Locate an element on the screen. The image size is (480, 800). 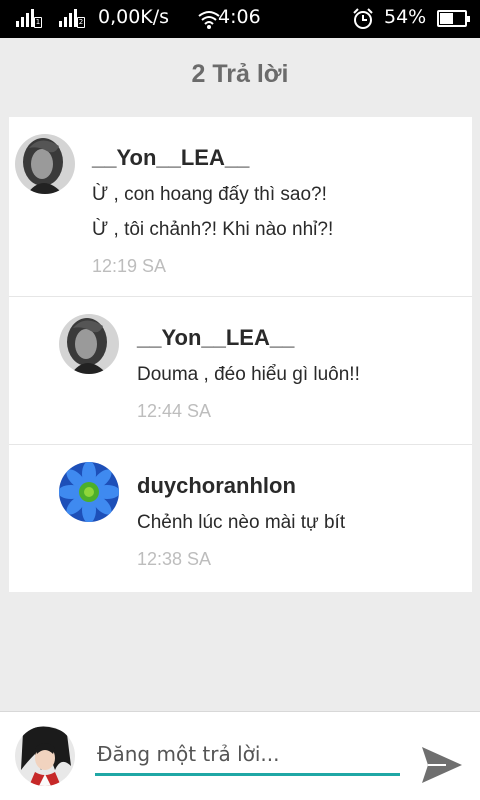
alarm-icon is located at coordinates (363, 18).